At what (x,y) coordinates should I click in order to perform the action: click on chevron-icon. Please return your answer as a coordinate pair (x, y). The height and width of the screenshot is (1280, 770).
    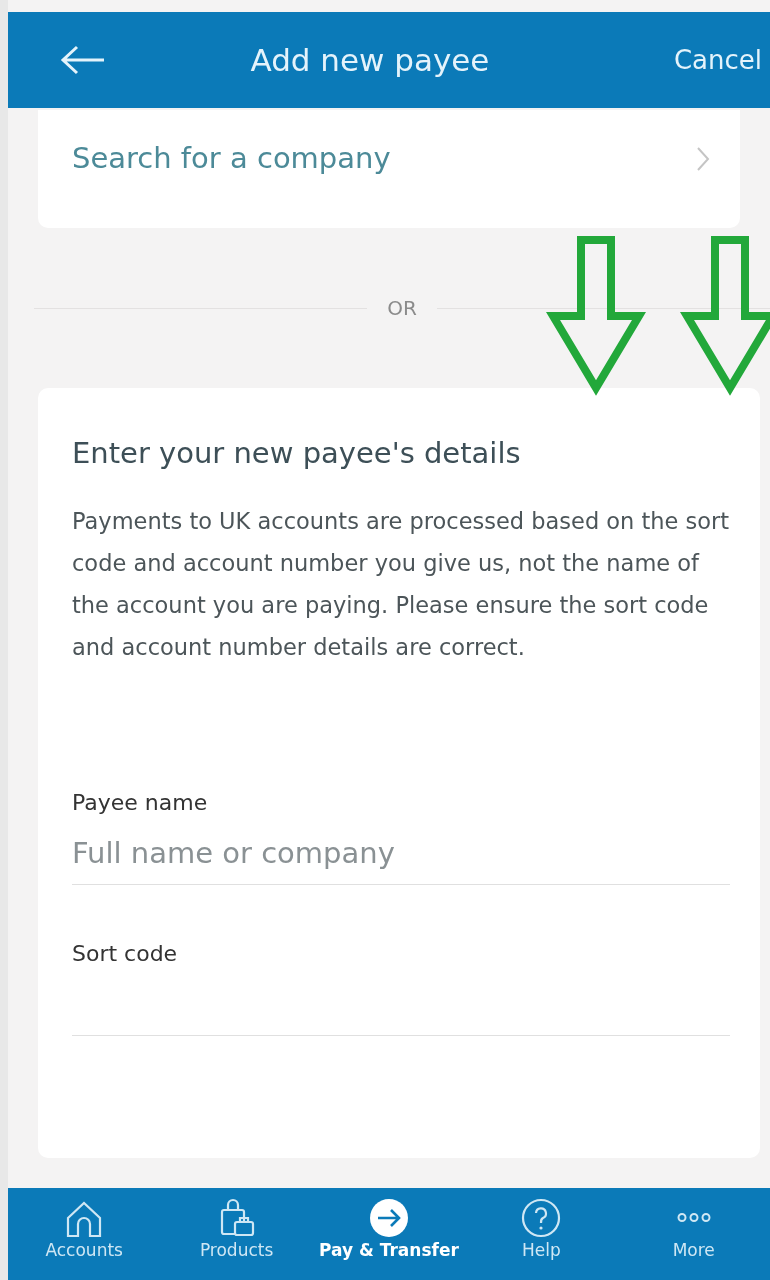
    Looking at the image, I should click on (703, 159).